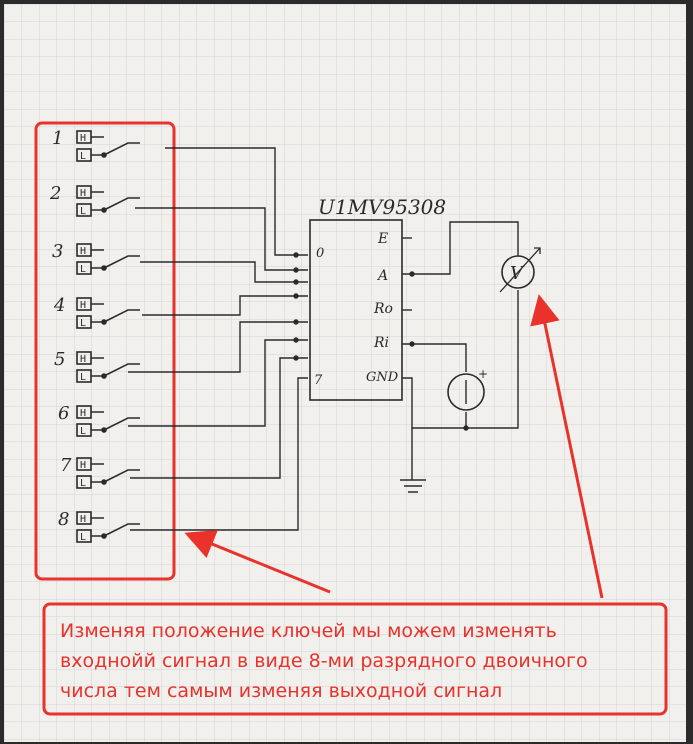 This screenshot has height=744, width=693. What do you see at coordinates (59, 305) in the screenshot?
I see `switch-number: 4` at bounding box center [59, 305].